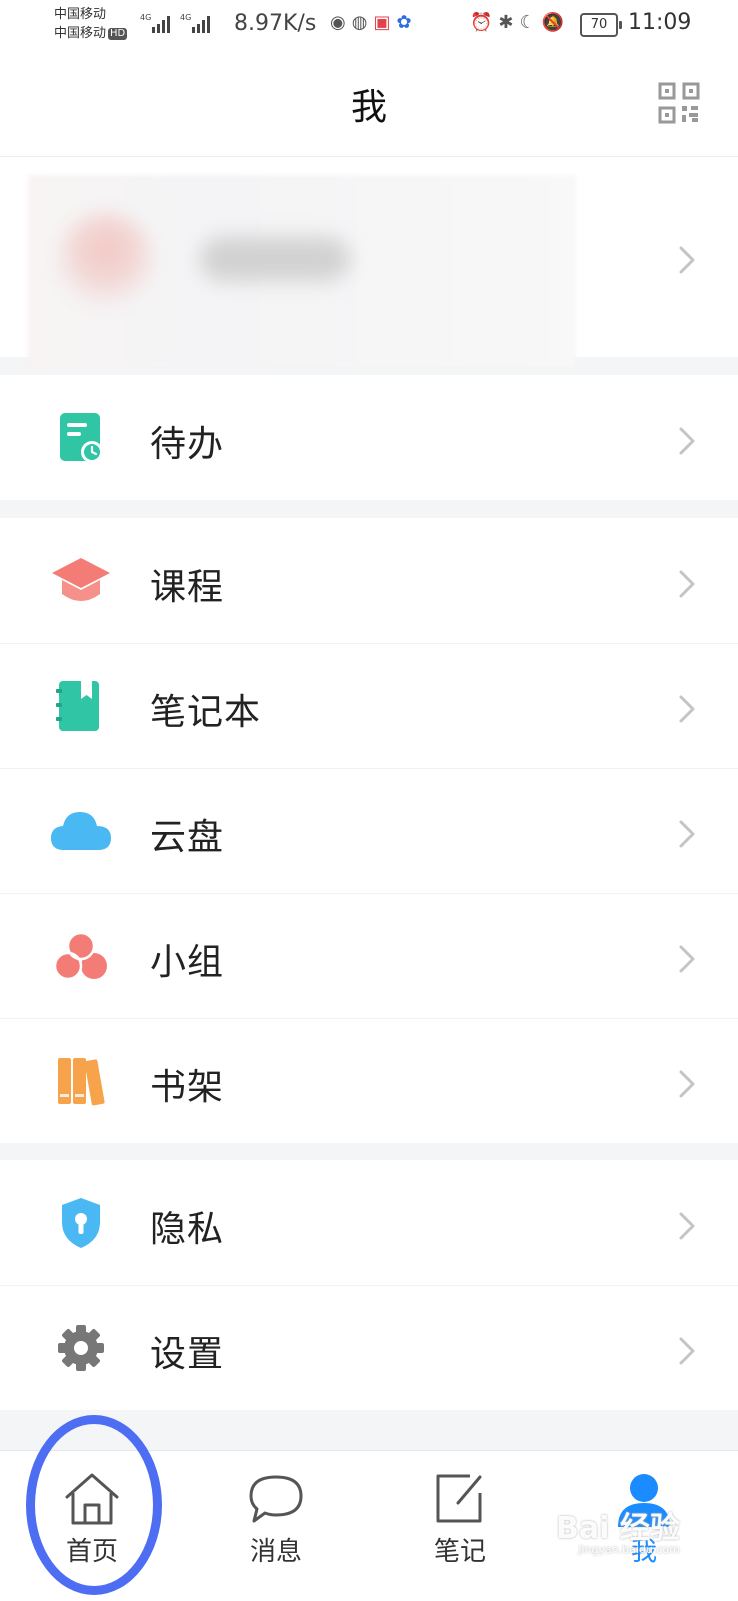  Describe the element at coordinates (81, 1082) in the screenshot. I see `bookshelf-icon` at that location.